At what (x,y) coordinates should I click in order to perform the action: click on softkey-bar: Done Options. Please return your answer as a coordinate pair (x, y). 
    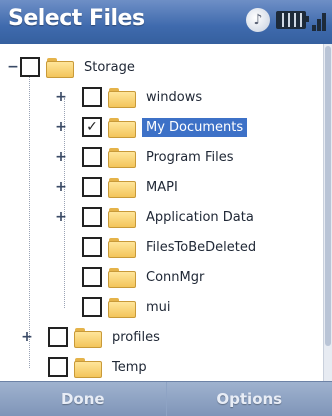
    Looking at the image, I should click on (166, 398).